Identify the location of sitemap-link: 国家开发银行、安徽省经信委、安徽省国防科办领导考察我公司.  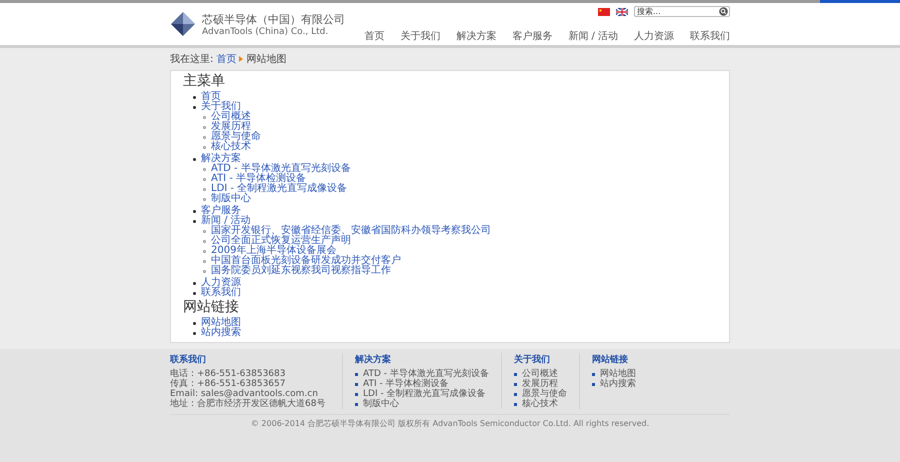
(351, 231).